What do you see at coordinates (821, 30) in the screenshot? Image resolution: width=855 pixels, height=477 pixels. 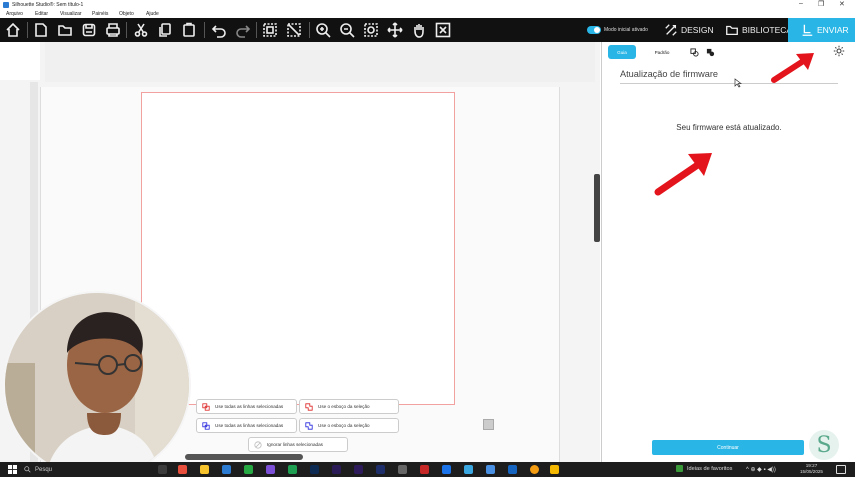 I see `tab-send: ENVIAR` at bounding box center [821, 30].